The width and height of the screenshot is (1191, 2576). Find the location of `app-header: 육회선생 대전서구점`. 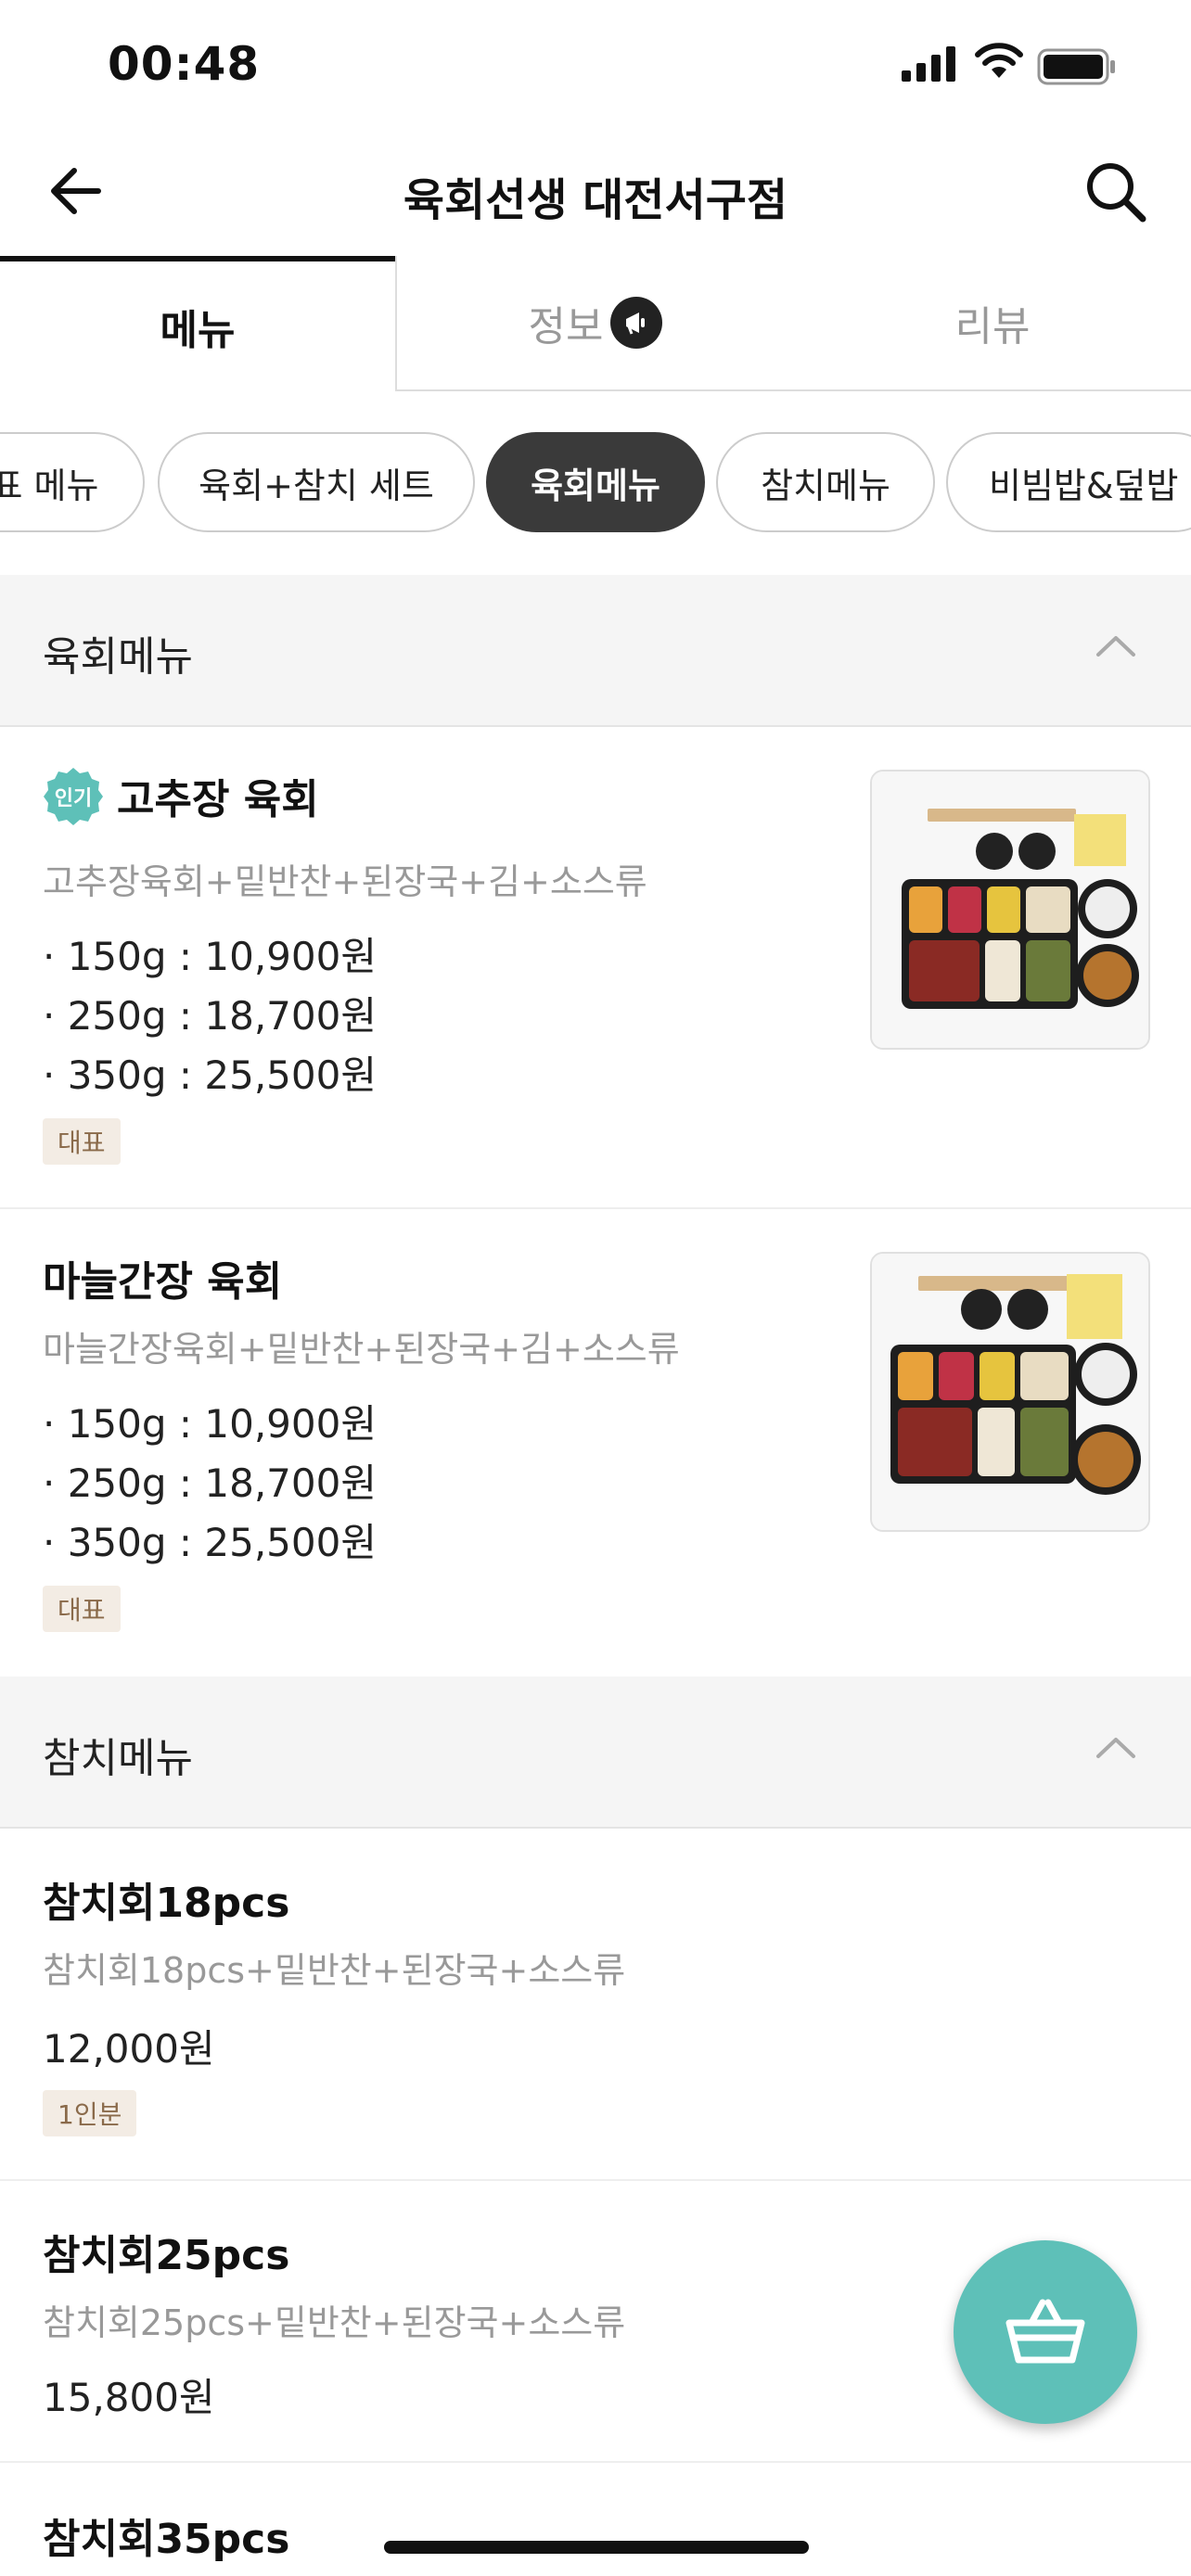

app-header: 육회선생 대전서구점 is located at coordinates (595, 195).